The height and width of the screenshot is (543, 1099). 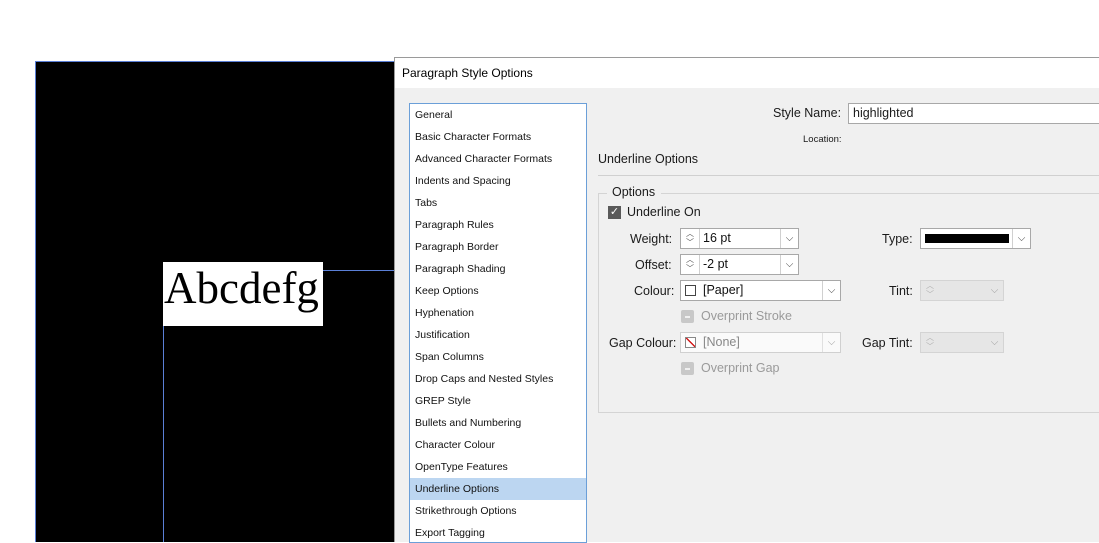 What do you see at coordinates (716, 264) in the screenshot?
I see `offset-value: -2 pt` at bounding box center [716, 264].